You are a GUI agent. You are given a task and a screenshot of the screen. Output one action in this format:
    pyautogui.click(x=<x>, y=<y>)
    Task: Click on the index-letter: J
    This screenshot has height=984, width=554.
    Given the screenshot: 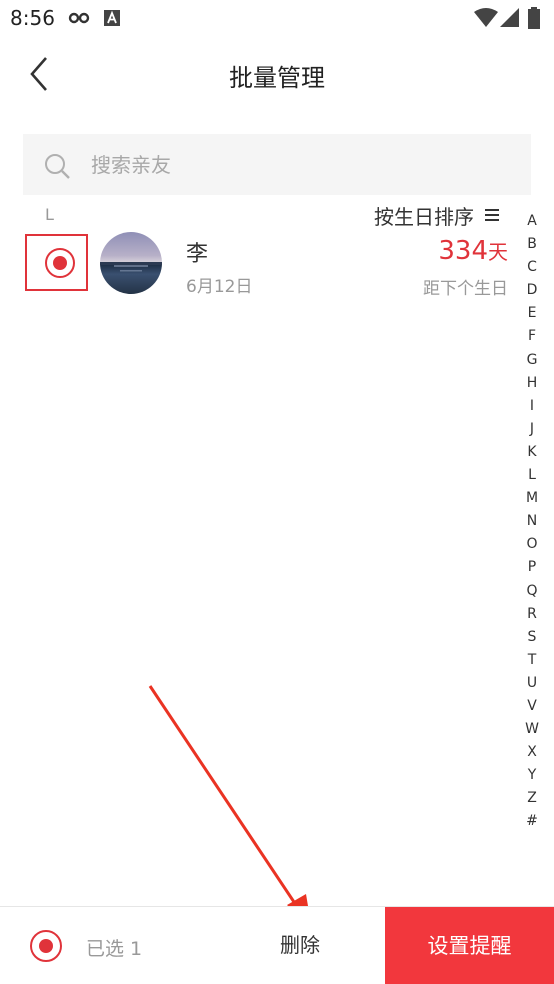 What is the action you would take?
    pyautogui.click(x=532, y=429)
    